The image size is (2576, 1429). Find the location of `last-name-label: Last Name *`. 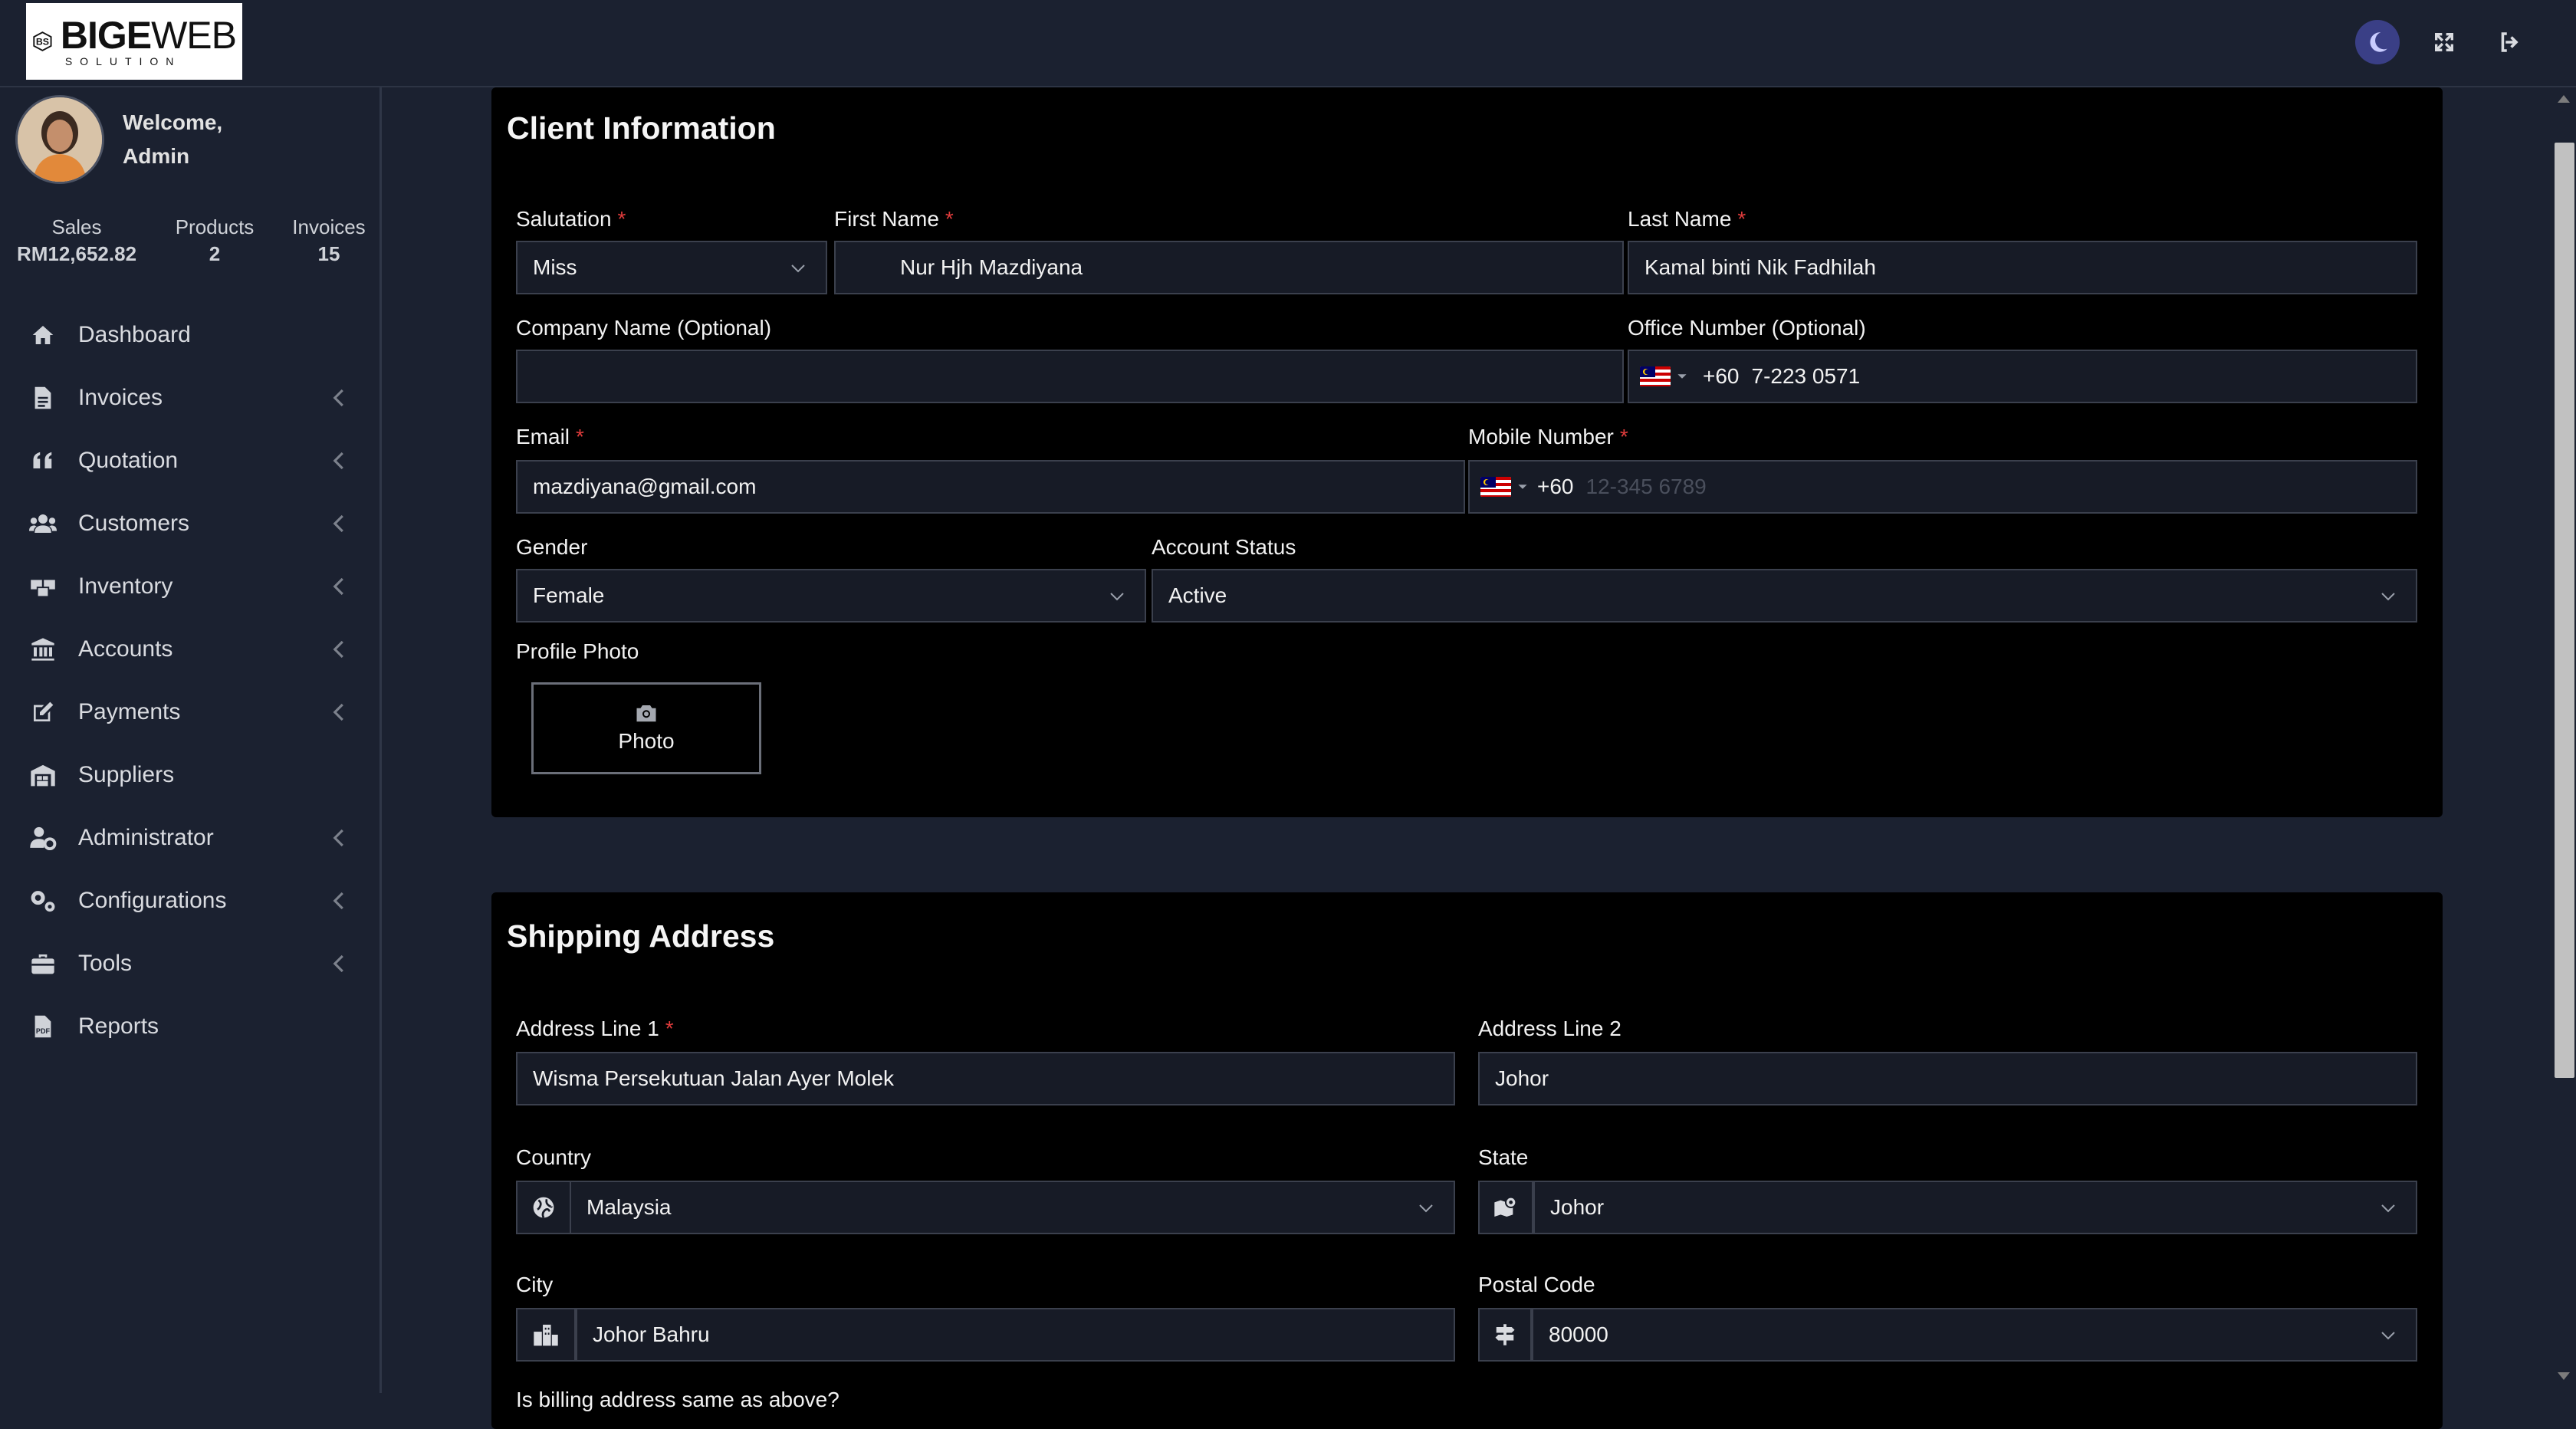

last-name-label: Last Name * is located at coordinates (1687, 219).